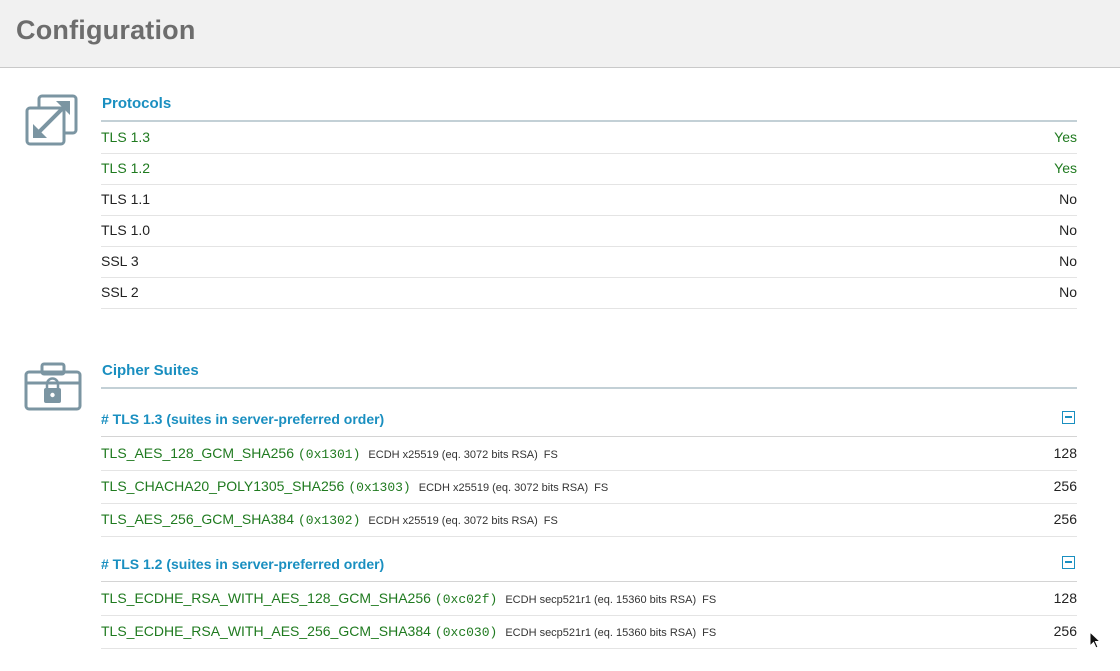 The image size is (1120, 671). What do you see at coordinates (589, 262) in the screenshot?
I see `protocol-row: SSL 3 No` at bounding box center [589, 262].